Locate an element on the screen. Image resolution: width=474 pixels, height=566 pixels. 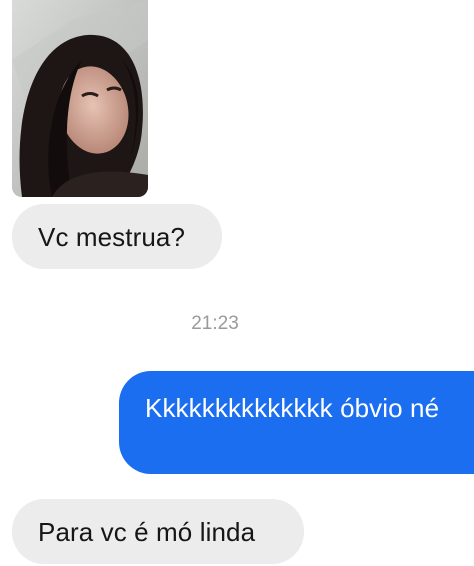
shared-photo is located at coordinates (80, 98).